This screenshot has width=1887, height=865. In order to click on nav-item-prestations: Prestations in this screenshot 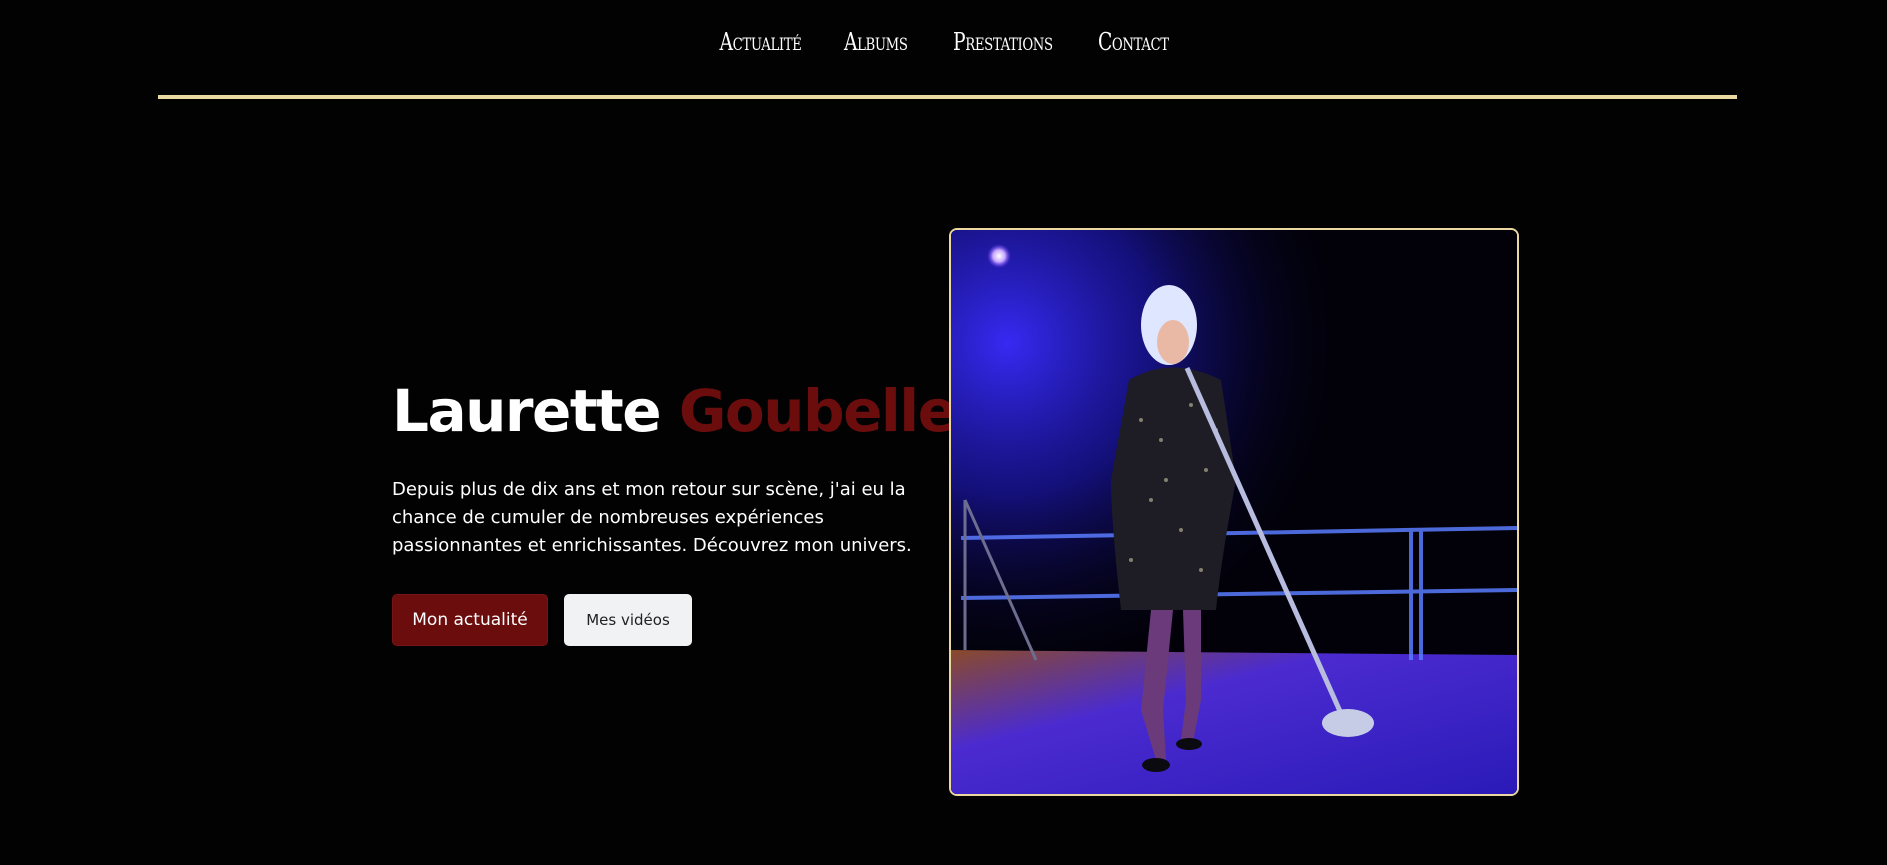, I will do `click(1003, 42)`.